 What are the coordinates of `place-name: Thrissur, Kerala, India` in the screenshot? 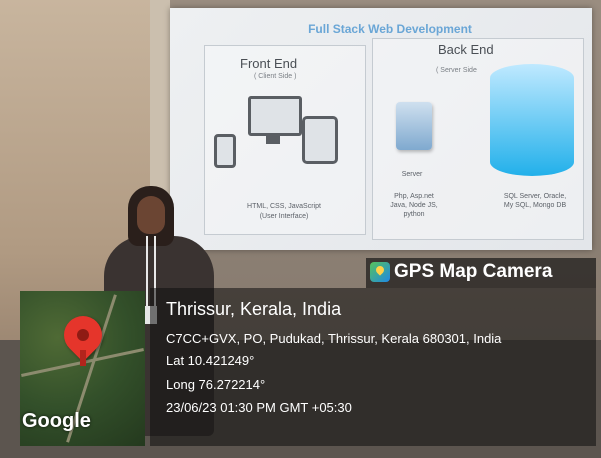 It's located at (254, 309).